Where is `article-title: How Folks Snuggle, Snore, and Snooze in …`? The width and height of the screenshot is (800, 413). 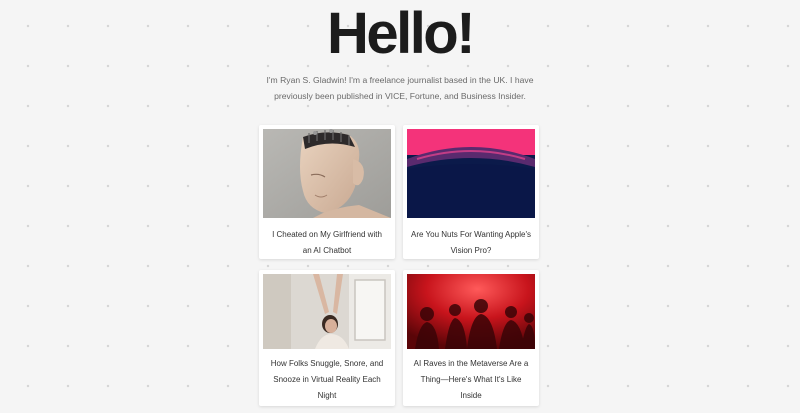 article-title: How Folks Snuggle, Snore, and Snooze in … is located at coordinates (327, 380).